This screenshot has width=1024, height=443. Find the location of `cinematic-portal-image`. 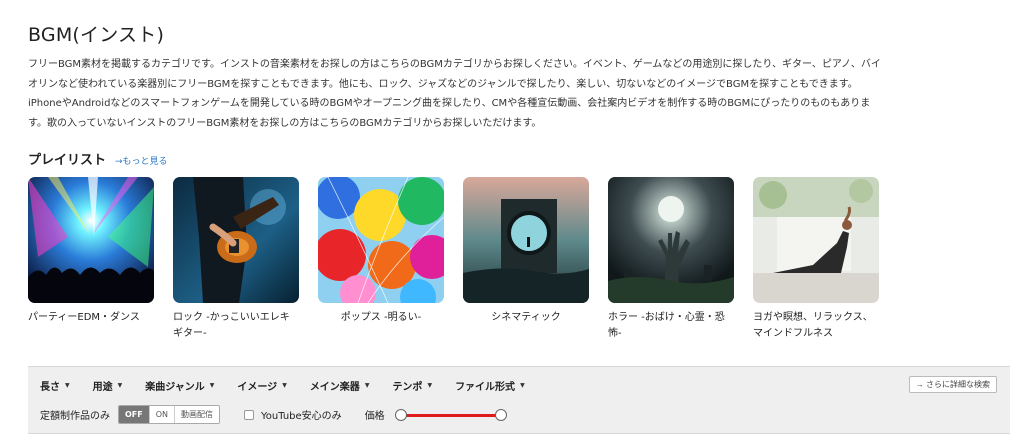

cinematic-portal-image is located at coordinates (526, 240).